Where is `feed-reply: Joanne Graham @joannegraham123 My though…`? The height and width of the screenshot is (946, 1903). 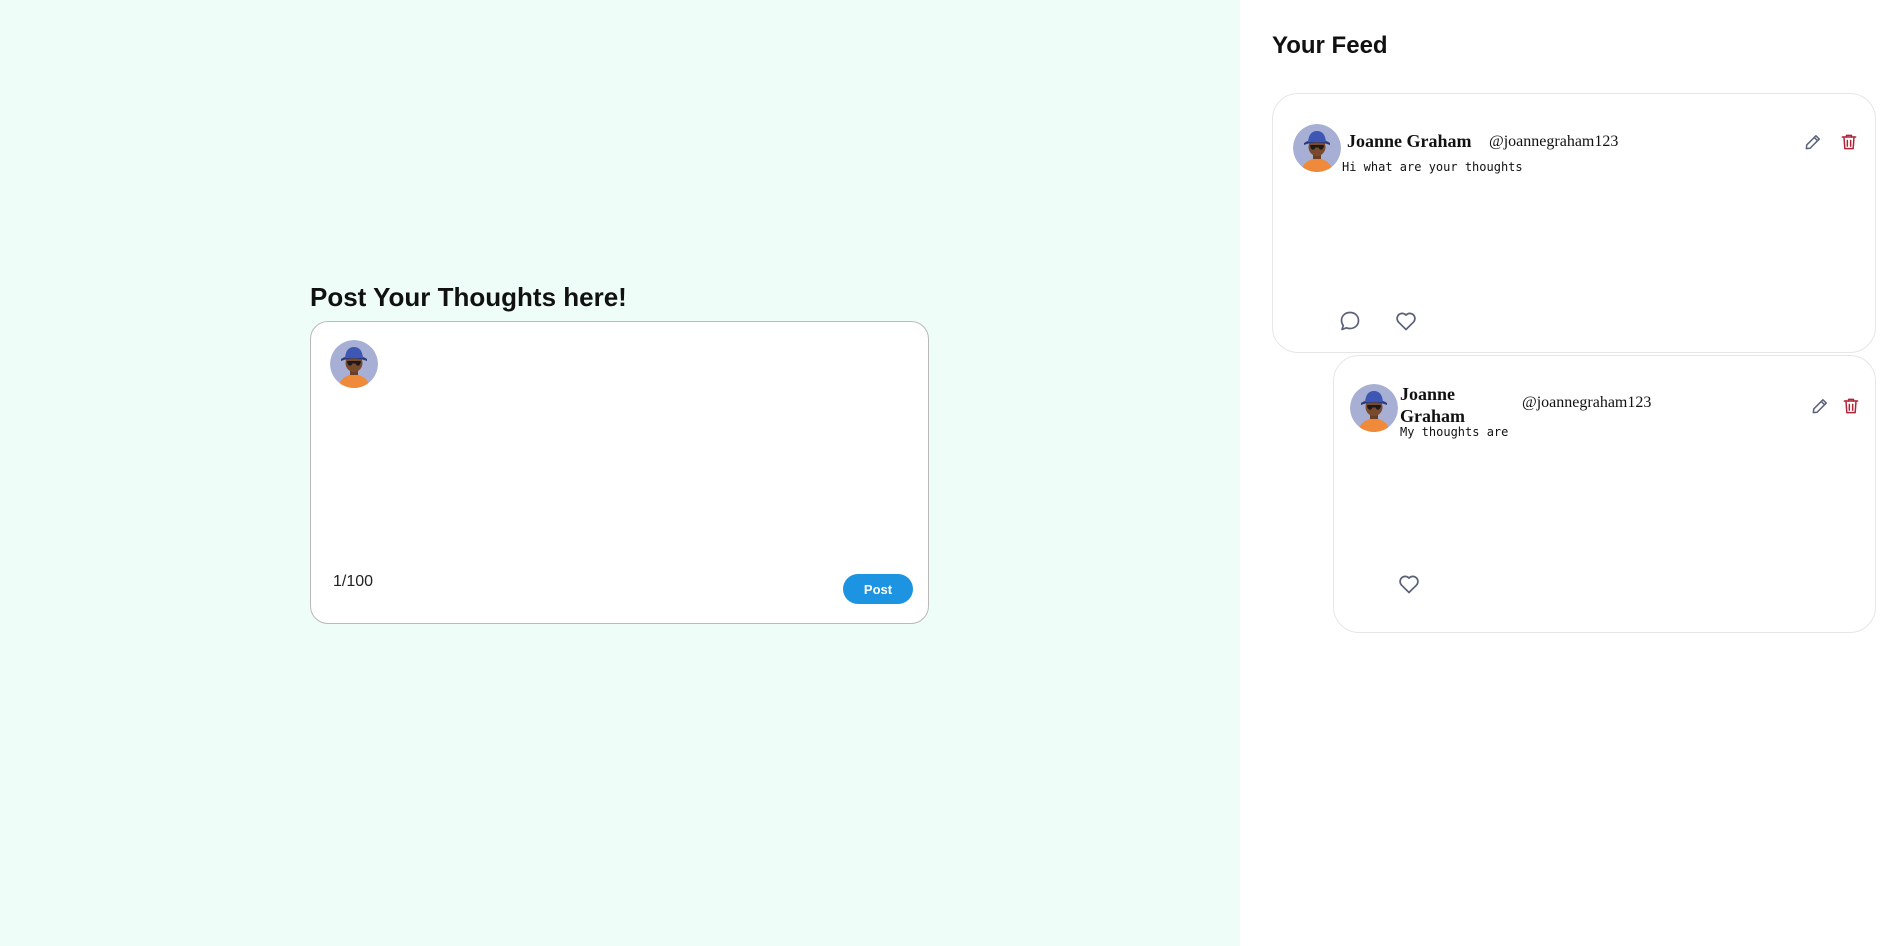 feed-reply: Joanne Graham @joannegraham123 My though… is located at coordinates (1604, 494).